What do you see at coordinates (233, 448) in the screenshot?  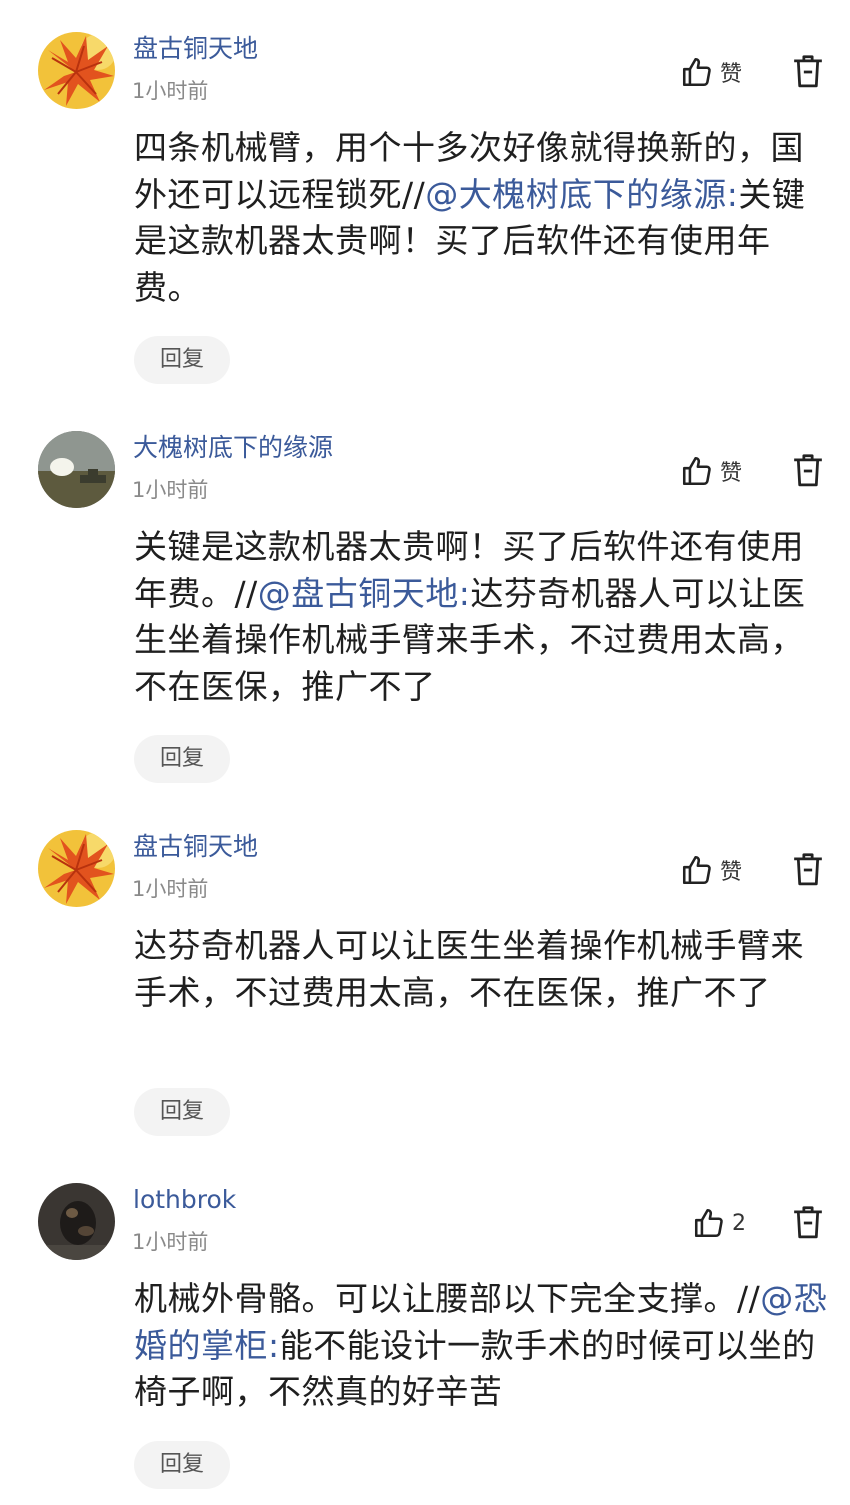 I see `username: 大槐树底下的缘源` at bounding box center [233, 448].